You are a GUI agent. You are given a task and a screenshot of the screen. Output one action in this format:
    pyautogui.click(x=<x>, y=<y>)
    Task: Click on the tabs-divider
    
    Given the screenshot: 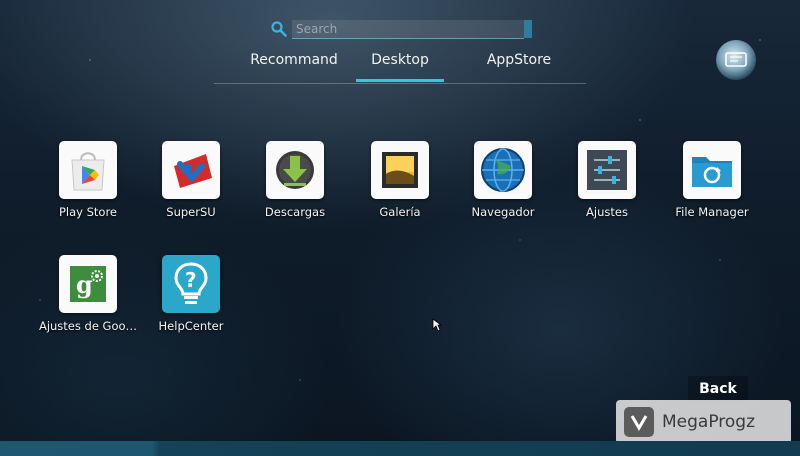 What is the action you would take?
    pyautogui.click(x=400, y=83)
    